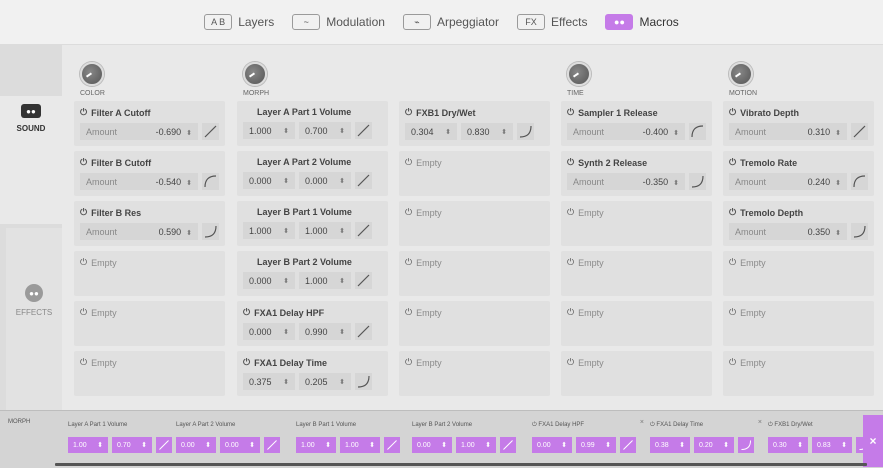 The width and height of the screenshot is (883, 468). Describe the element at coordinates (139, 181) in the screenshot. I see `amount-field: Amount -0.540 ⬍` at that location.